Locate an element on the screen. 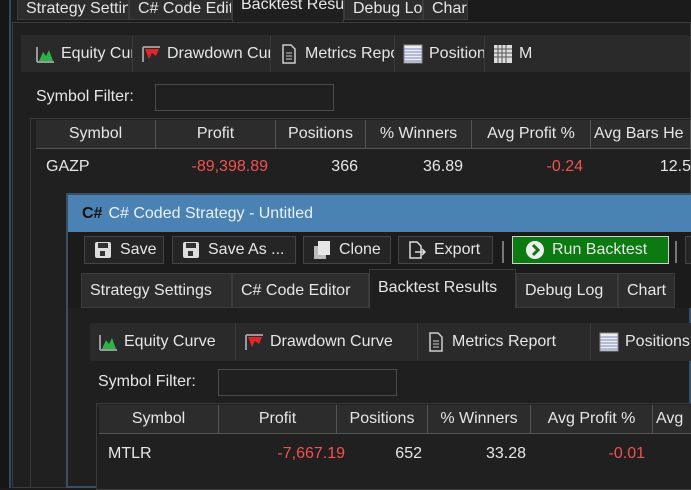 The width and height of the screenshot is (691, 490). column-header-avg-bars: Avg Bars He is located at coordinates (641, 134).